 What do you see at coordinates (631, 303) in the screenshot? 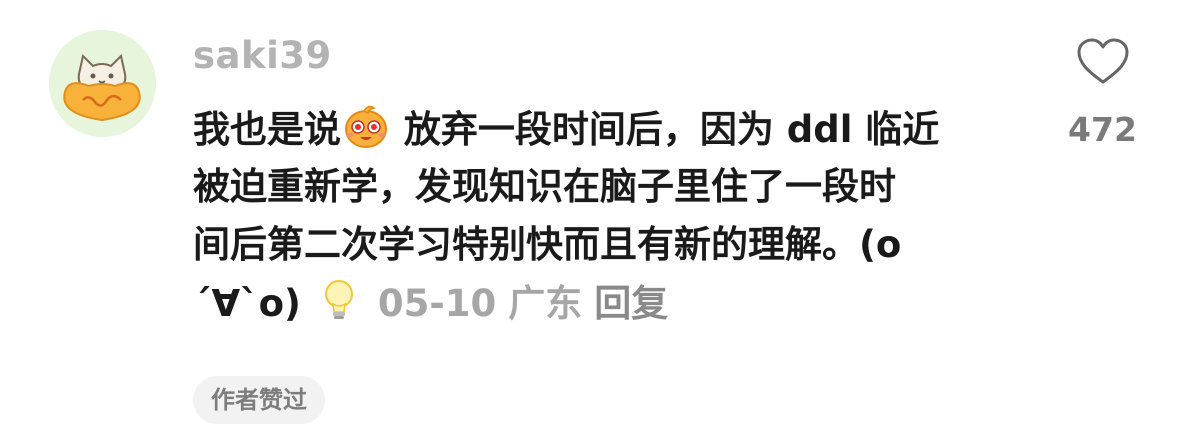
I see `reply-button: 回复` at bounding box center [631, 303].